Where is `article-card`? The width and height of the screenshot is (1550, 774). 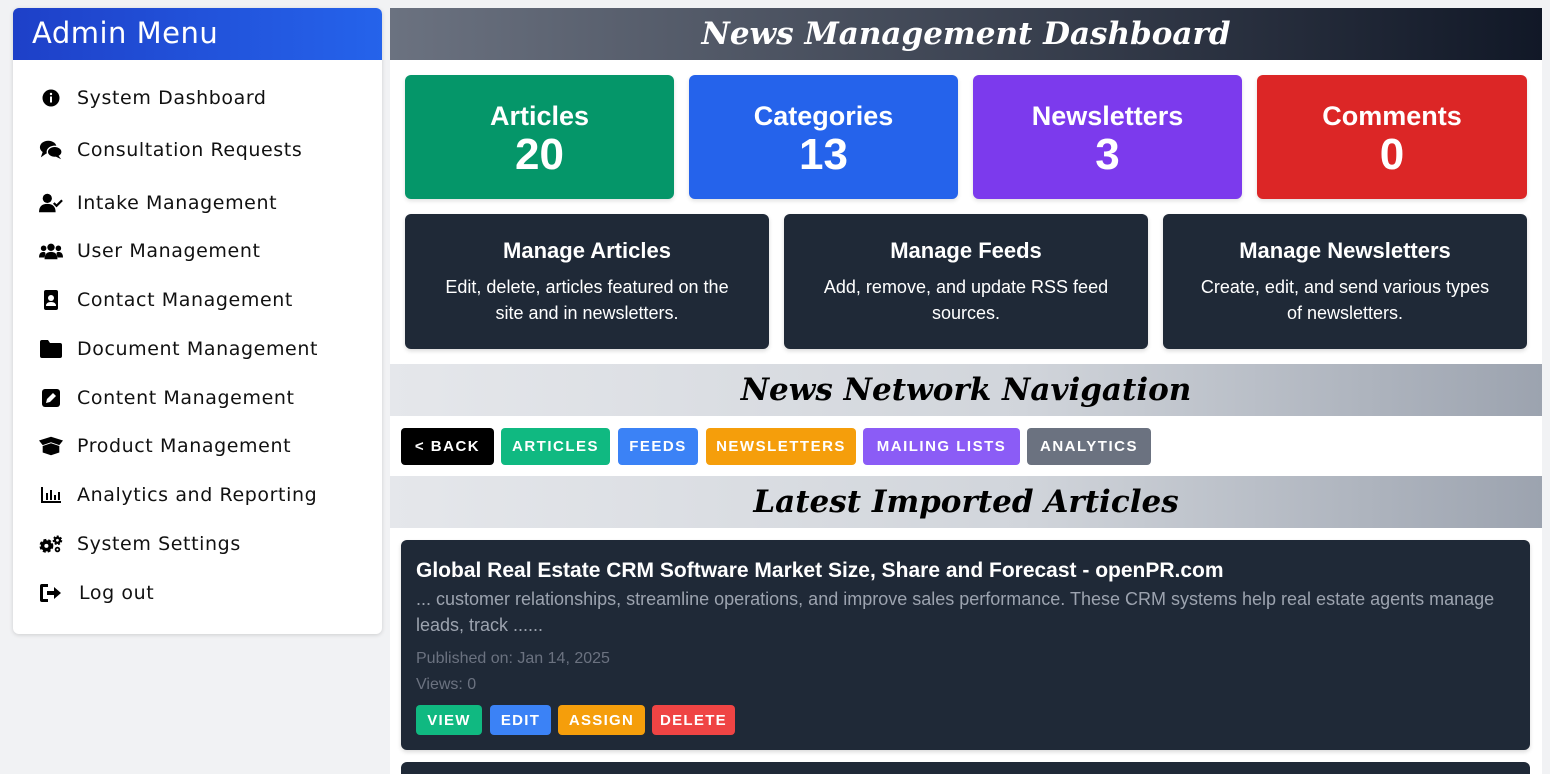 article-card is located at coordinates (965, 768).